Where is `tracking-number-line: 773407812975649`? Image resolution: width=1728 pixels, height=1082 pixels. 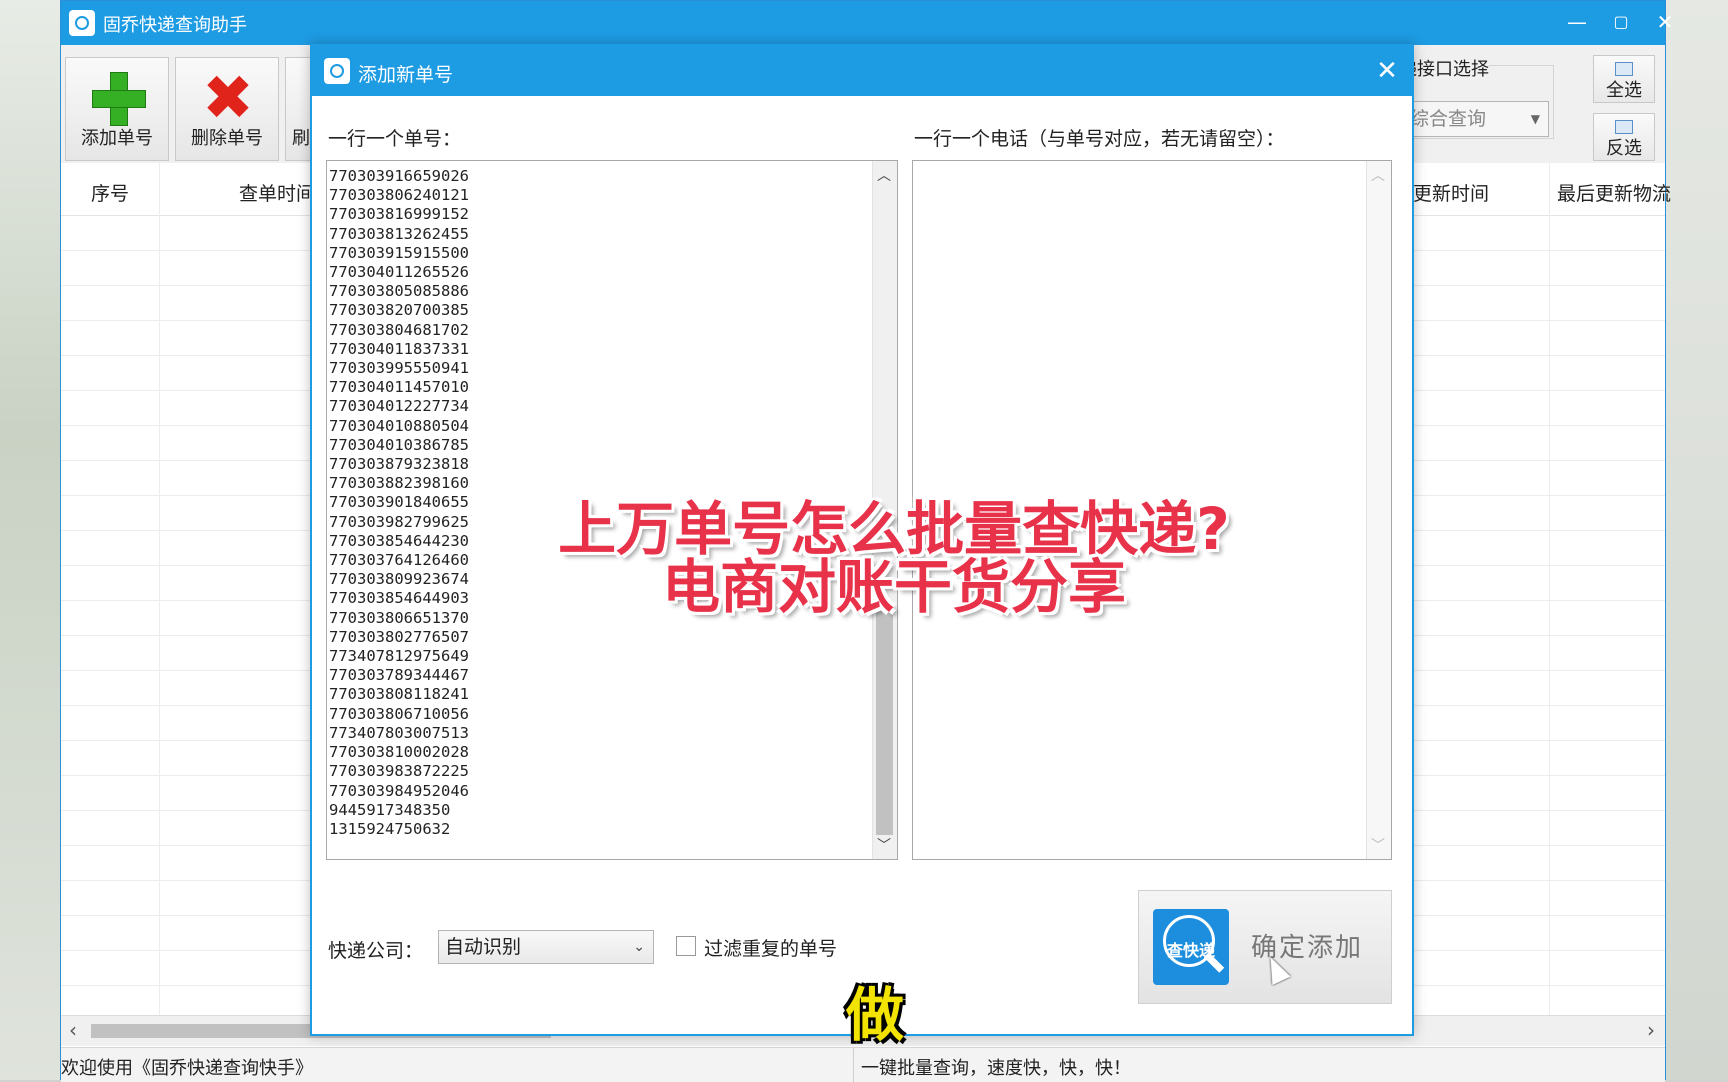 tracking-number-line: 773407812975649 is located at coordinates (399, 656).